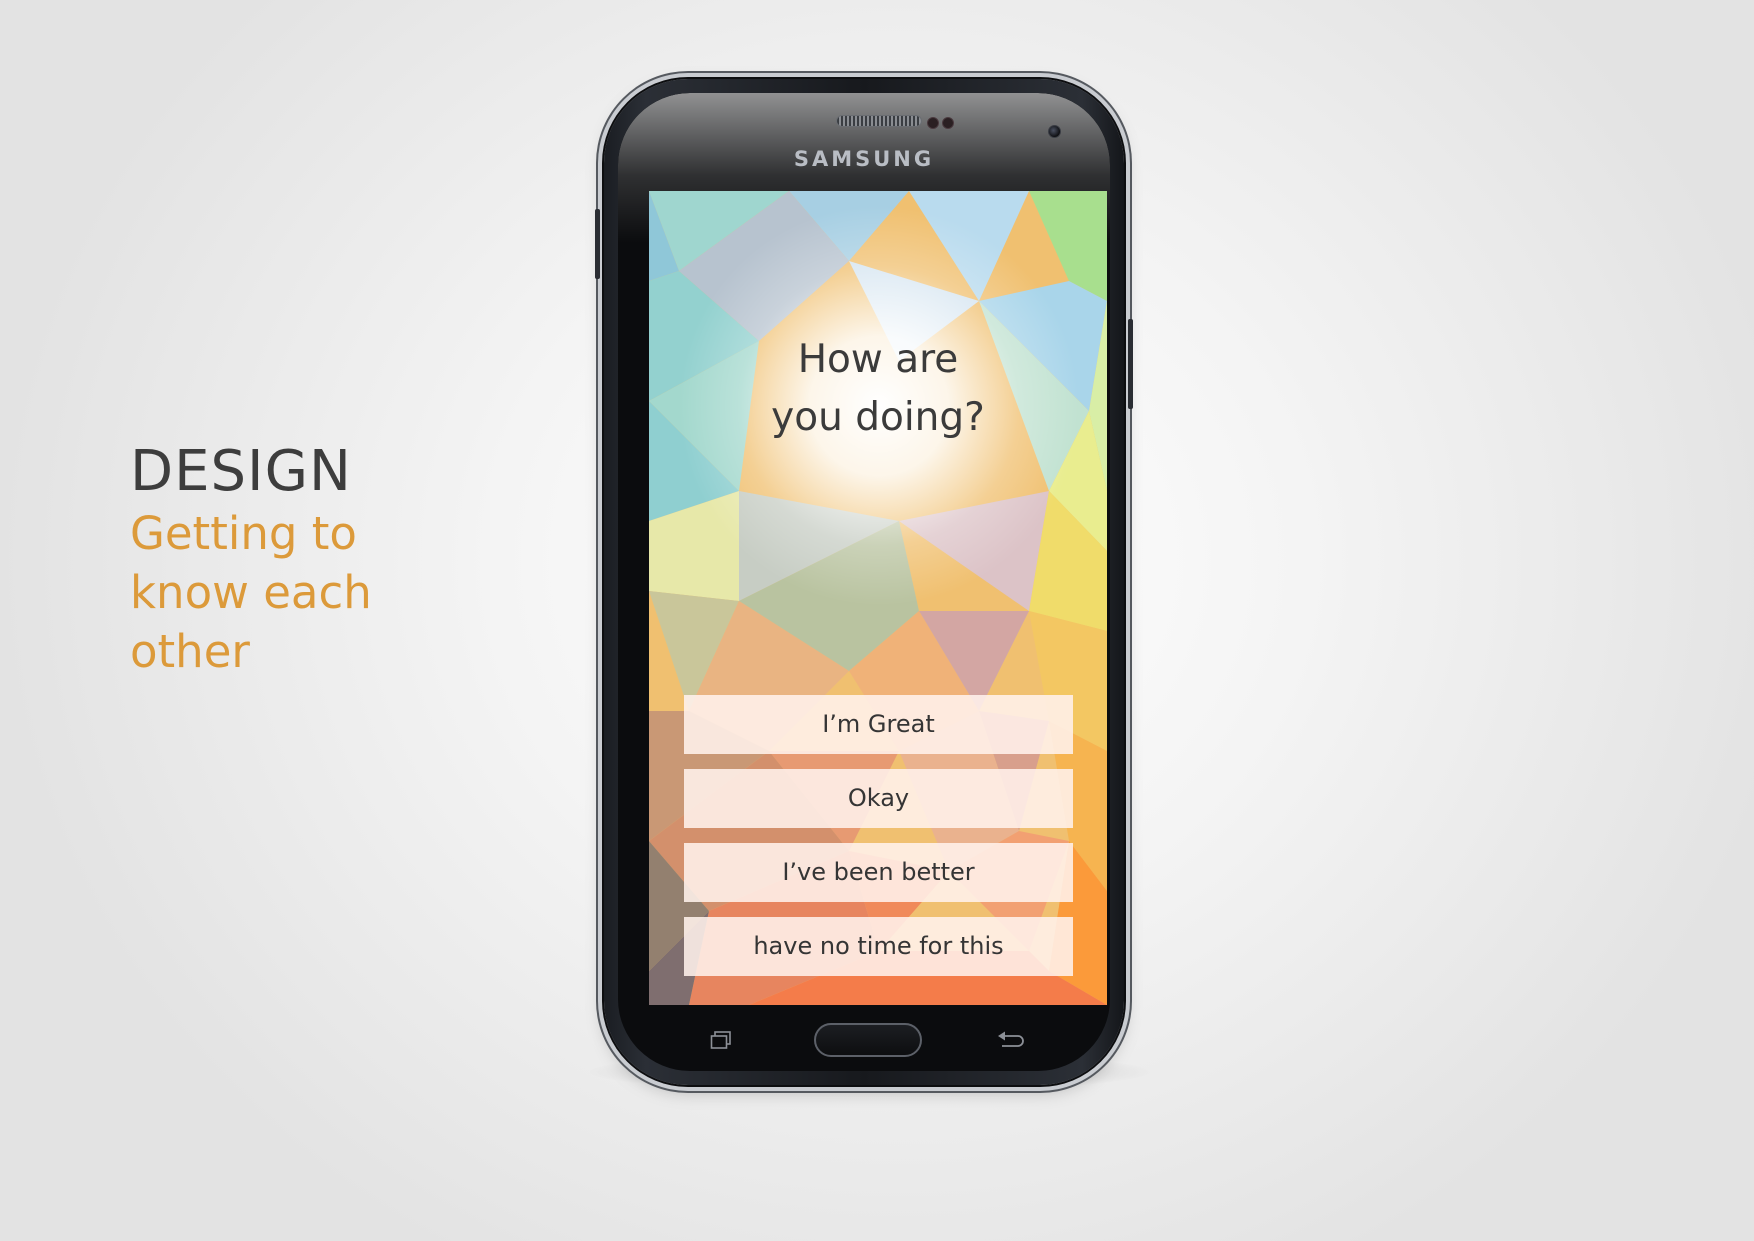  Describe the element at coordinates (878, 388) in the screenshot. I see `question-text: How are you doing?` at that location.